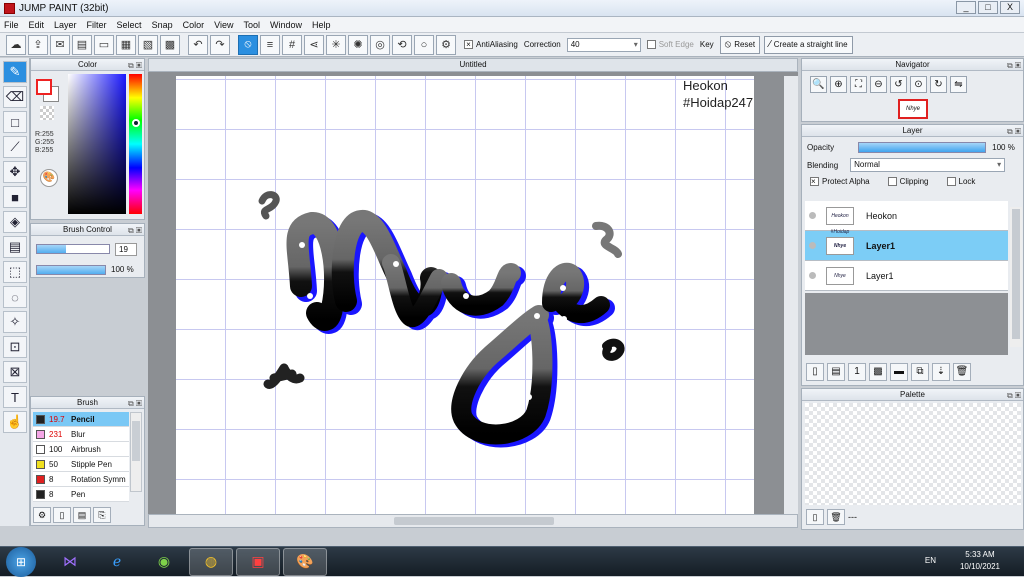  Describe the element at coordinates (81, 419) in the screenshot. I see `brush-list-item: 19.7 Pencil` at that location.